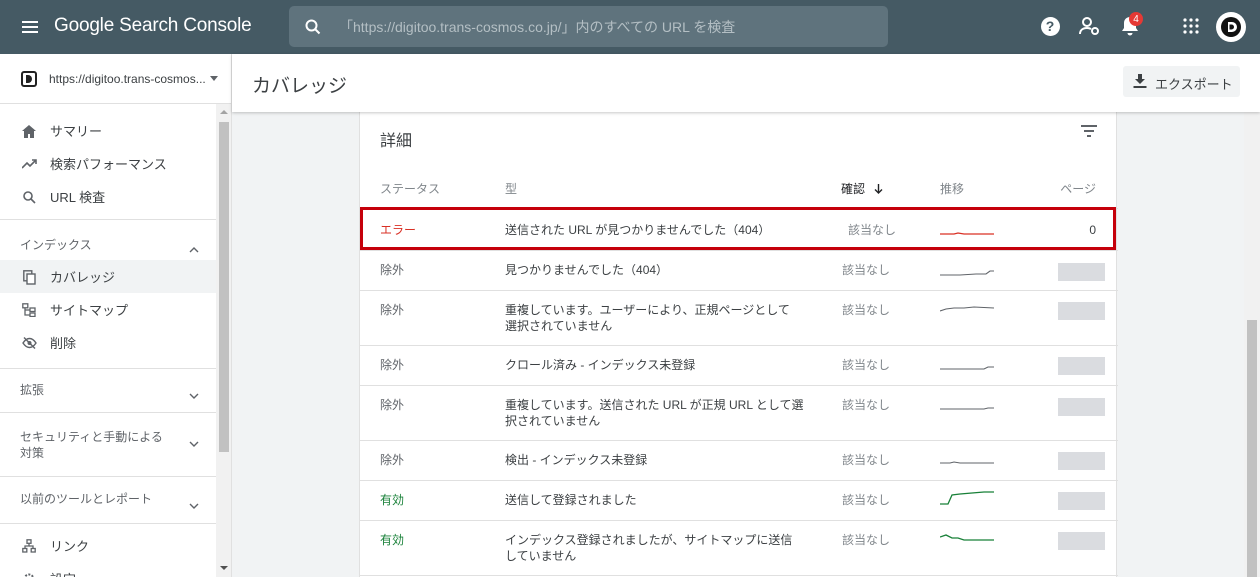 Image resolution: width=1260 pixels, height=577 pixels. I want to click on table-row: 除外 検出 - インデックス未登録 該当なし, so click(739, 460).